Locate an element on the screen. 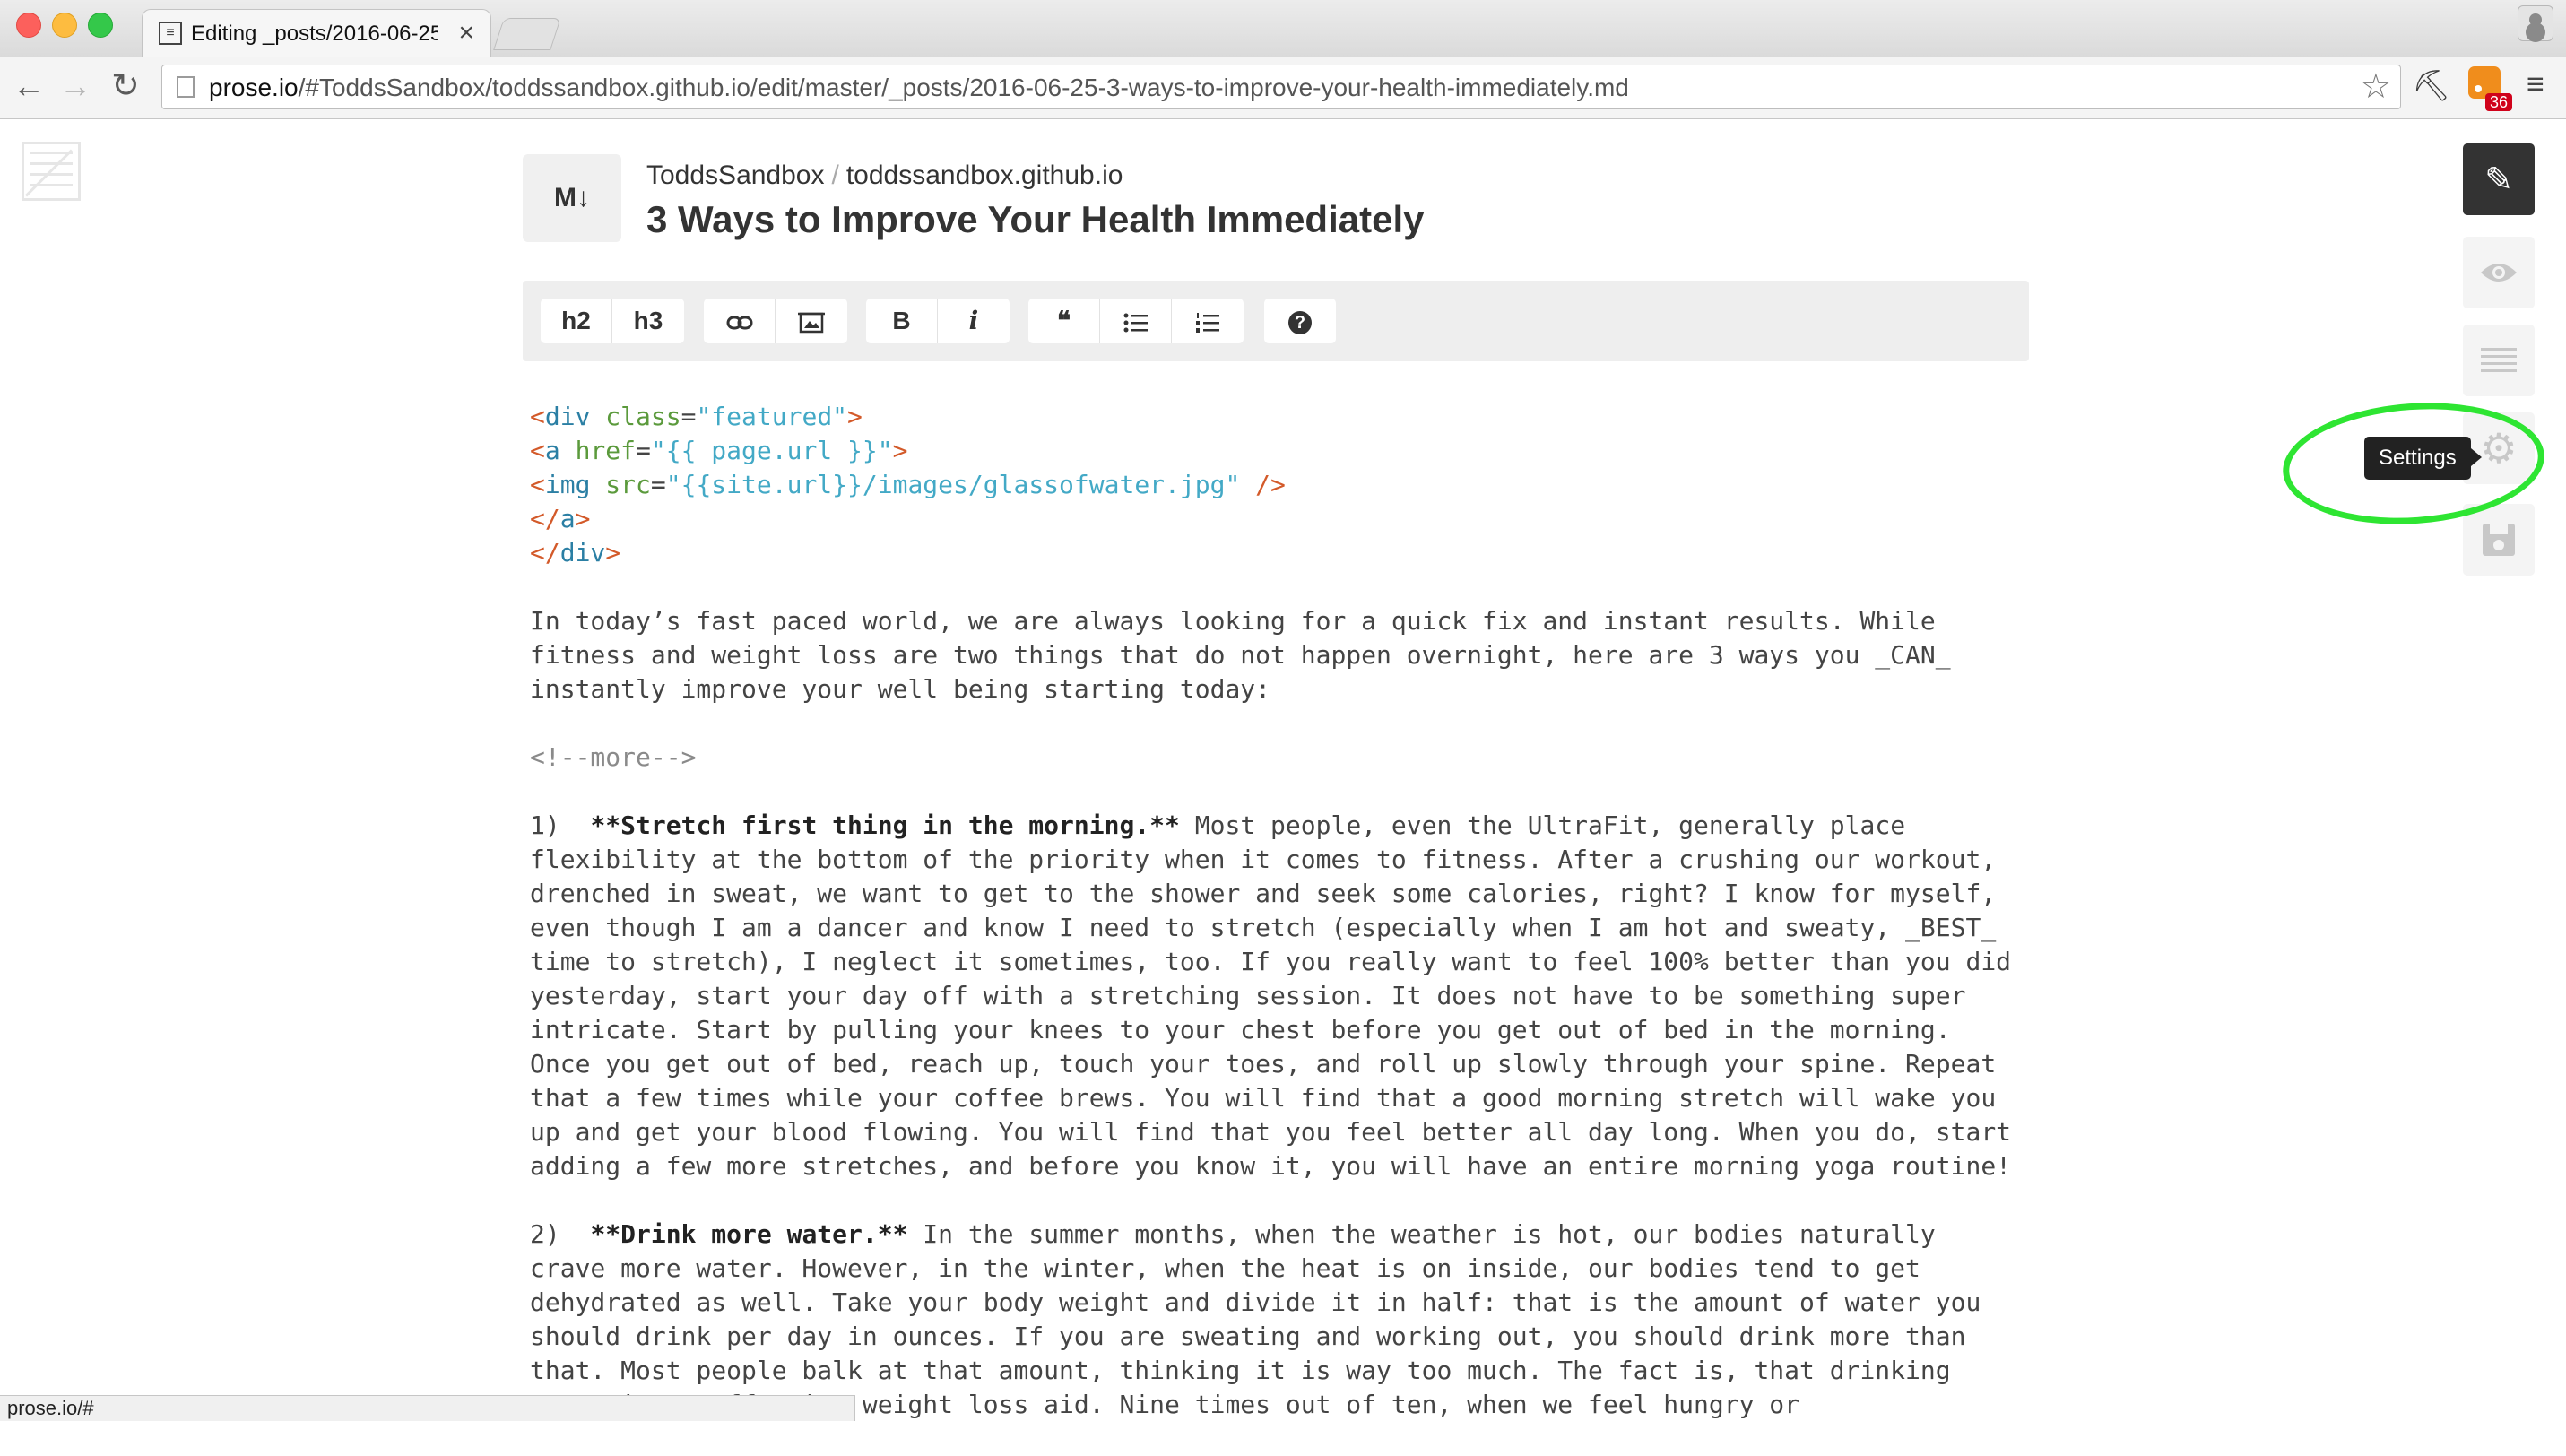 Image resolution: width=2566 pixels, height=1456 pixels. eye-icon is located at coordinates (2499, 273).